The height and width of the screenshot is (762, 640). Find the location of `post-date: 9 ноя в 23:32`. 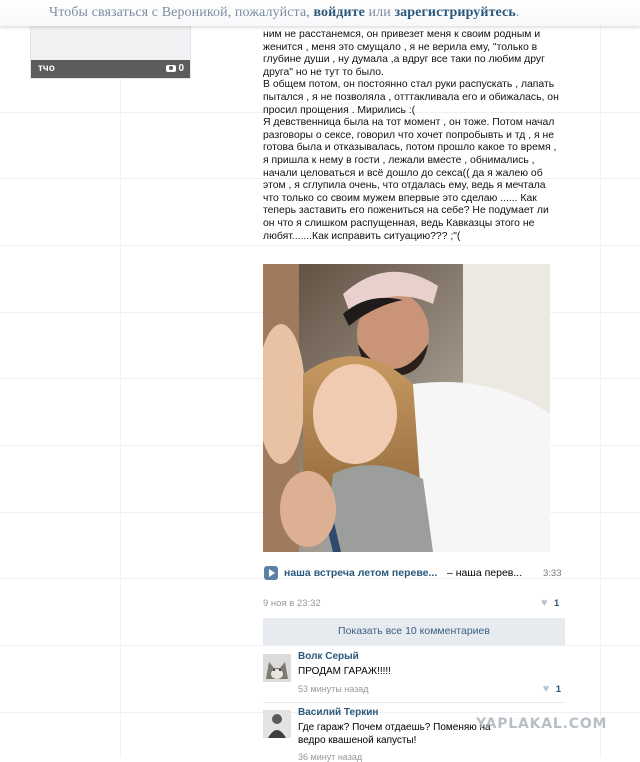

post-date: 9 ноя в 23:32 is located at coordinates (292, 603).